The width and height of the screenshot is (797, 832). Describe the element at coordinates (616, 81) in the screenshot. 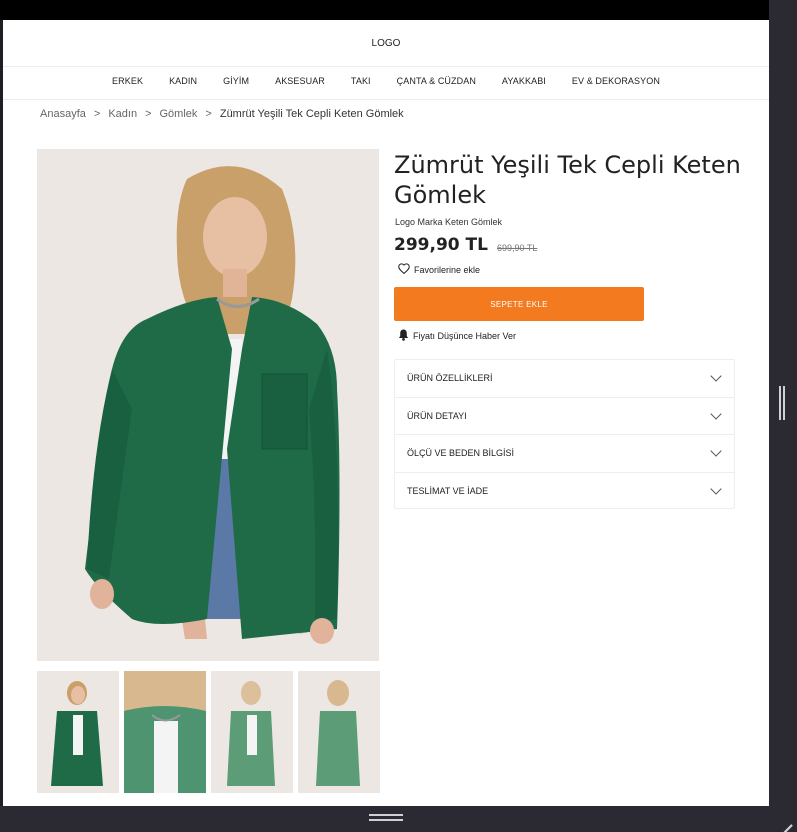

I see `nav-item-ev: EV & DEKORASYON` at that location.